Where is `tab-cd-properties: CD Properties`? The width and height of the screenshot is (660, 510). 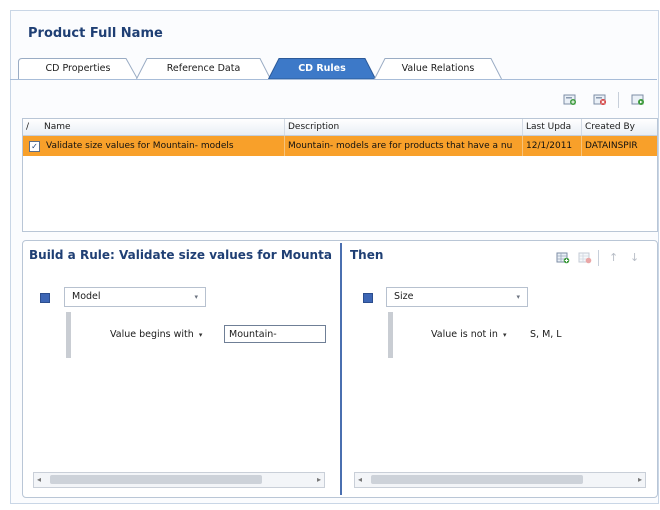 tab-cd-properties: CD Properties is located at coordinates (78, 68).